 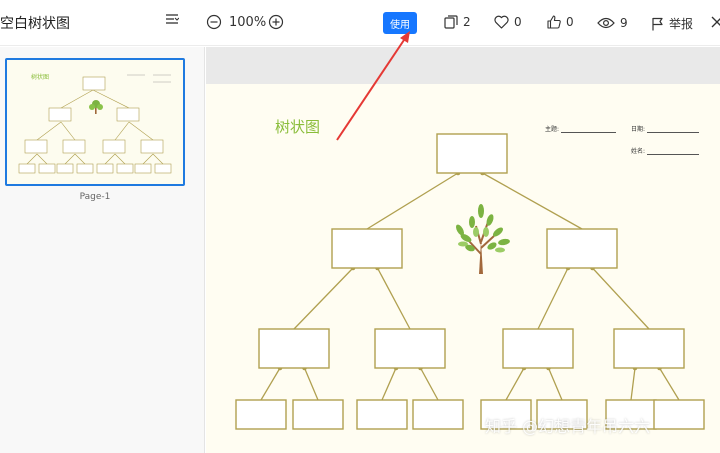 I want to click on zoom-level: 100%, so click(x=247, y=22).